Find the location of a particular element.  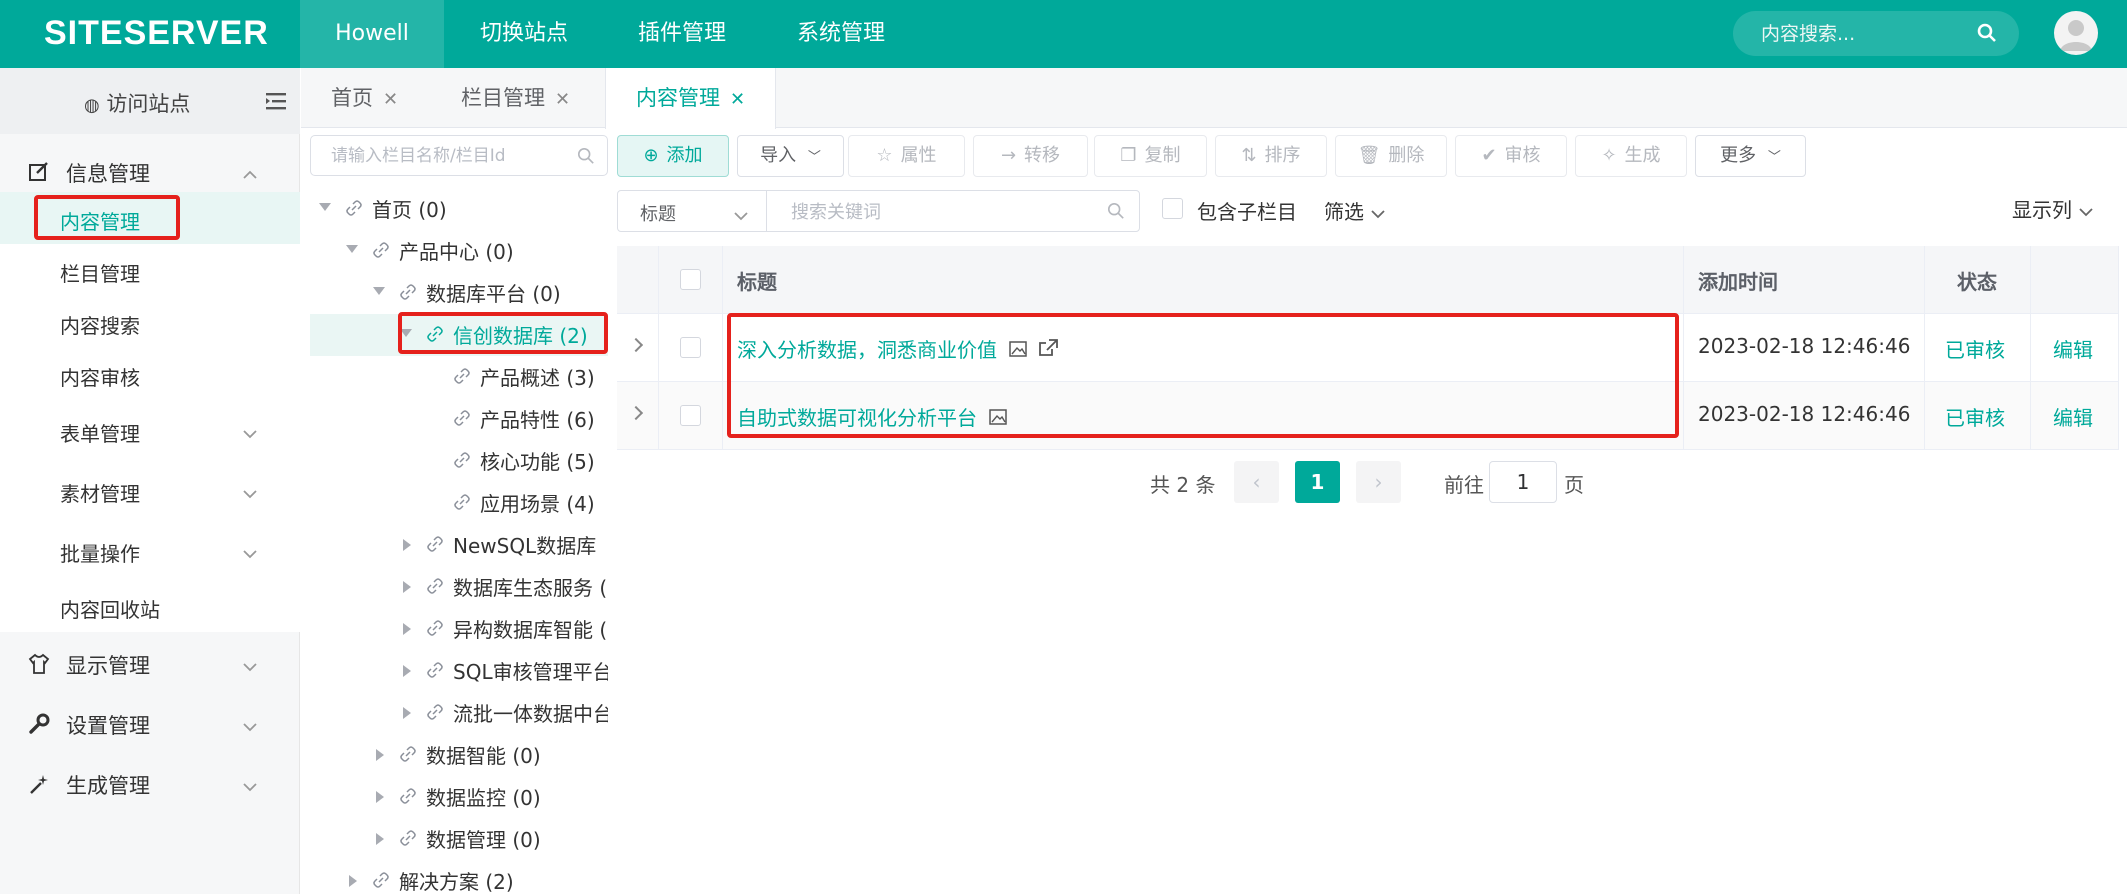

column-header-status: 状态 is located at coordinates (1978, 280).